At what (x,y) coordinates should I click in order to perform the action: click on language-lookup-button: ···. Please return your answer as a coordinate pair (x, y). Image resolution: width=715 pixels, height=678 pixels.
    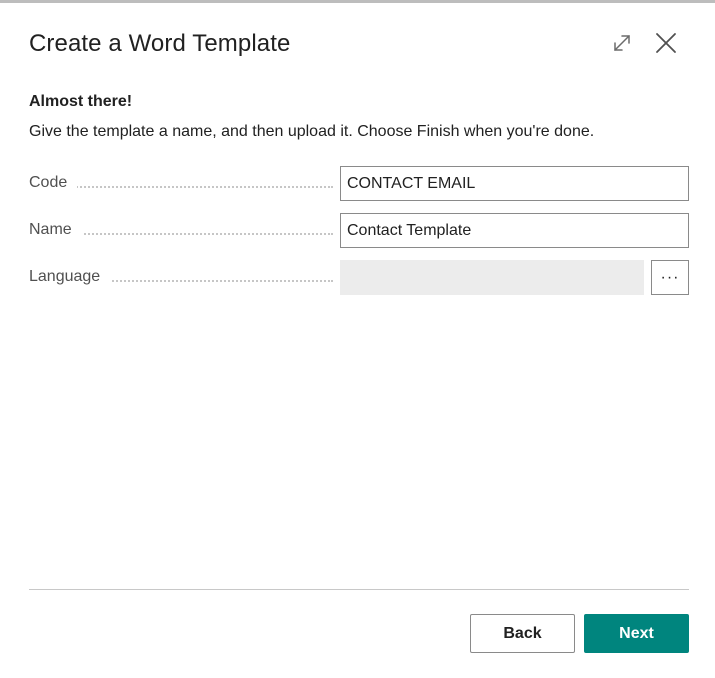
    Looking at the image, I should click on (670, 277).